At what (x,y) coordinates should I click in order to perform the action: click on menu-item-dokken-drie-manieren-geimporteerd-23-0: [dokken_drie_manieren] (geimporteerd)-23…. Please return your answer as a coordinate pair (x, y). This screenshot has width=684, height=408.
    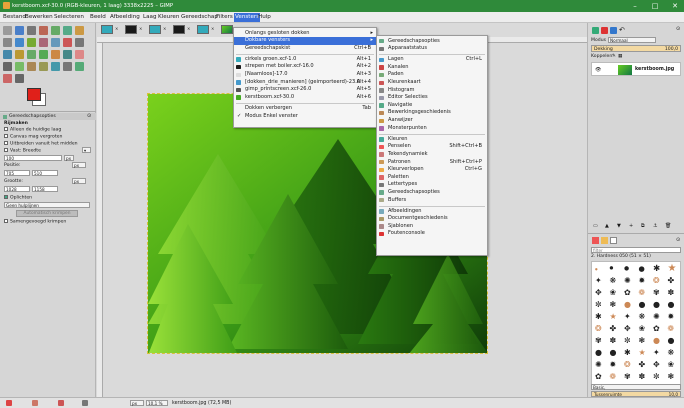
    Looking at the image, I should click on (305, 83).